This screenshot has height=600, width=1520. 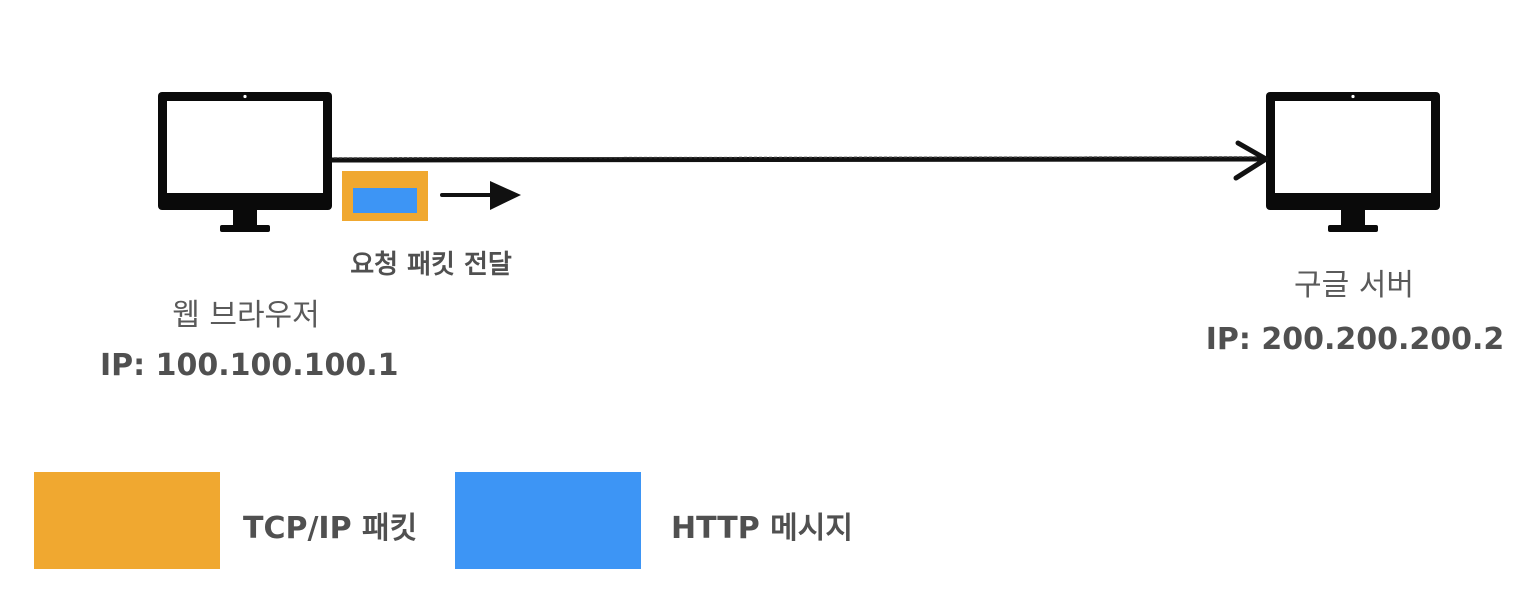 What do you see at coordinates (1353, 96) in the screenshot?
I see `server-monitor-camera` at bounding box center [1353, 96].